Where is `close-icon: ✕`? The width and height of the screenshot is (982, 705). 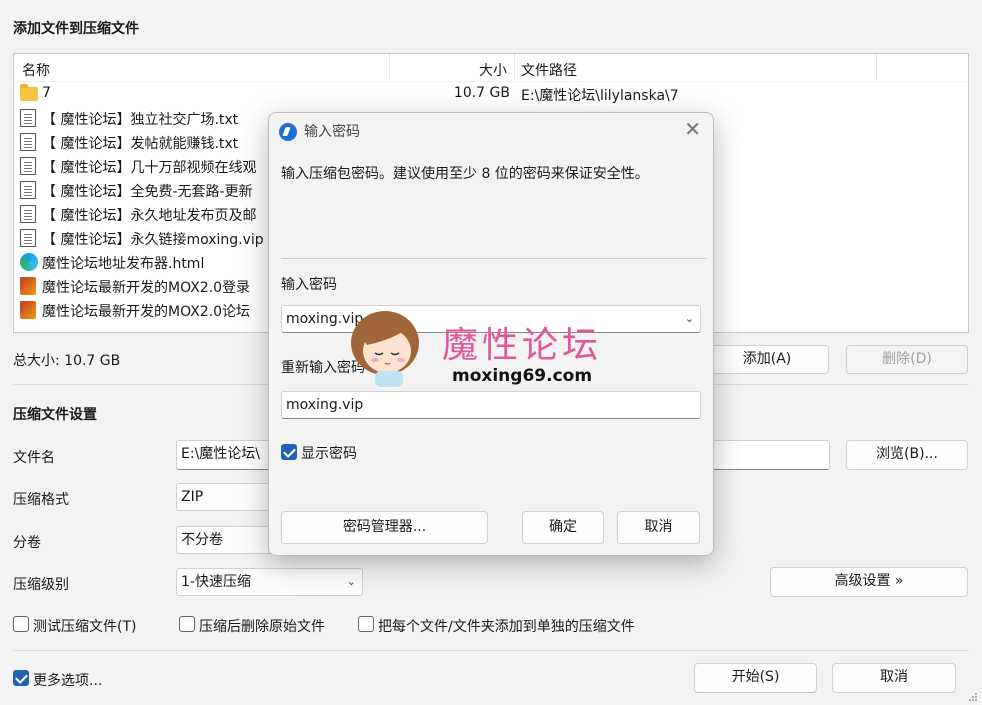 close-icon: ✕ is located at coordinates (692, 129).